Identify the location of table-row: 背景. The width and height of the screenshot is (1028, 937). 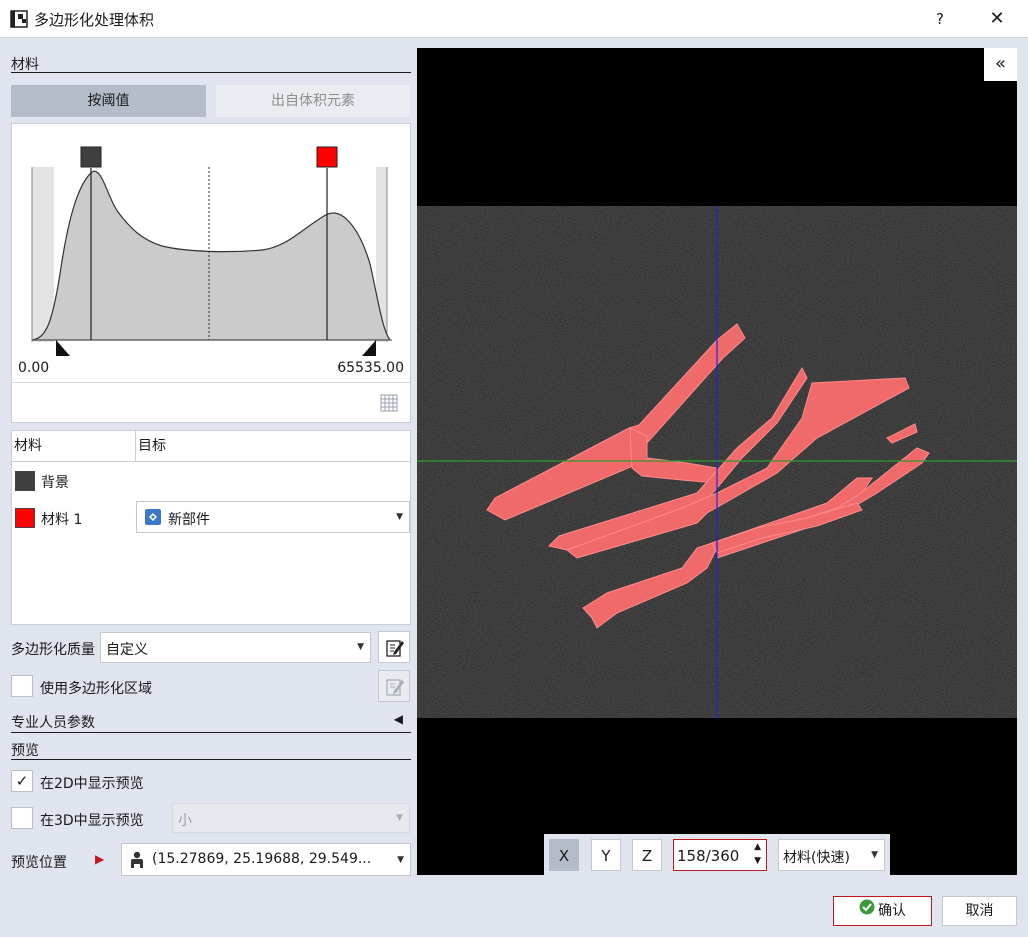
(211, 481).